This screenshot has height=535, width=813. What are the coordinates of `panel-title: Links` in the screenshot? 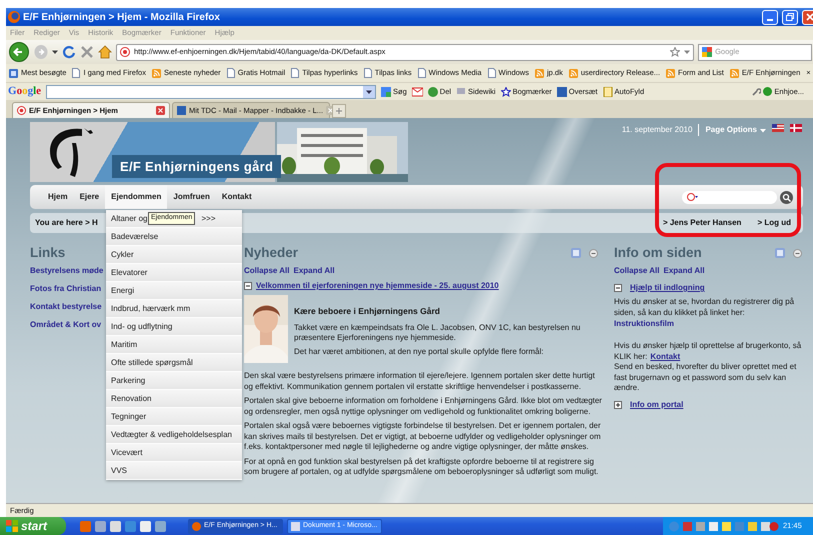 It's located at (48, 253).